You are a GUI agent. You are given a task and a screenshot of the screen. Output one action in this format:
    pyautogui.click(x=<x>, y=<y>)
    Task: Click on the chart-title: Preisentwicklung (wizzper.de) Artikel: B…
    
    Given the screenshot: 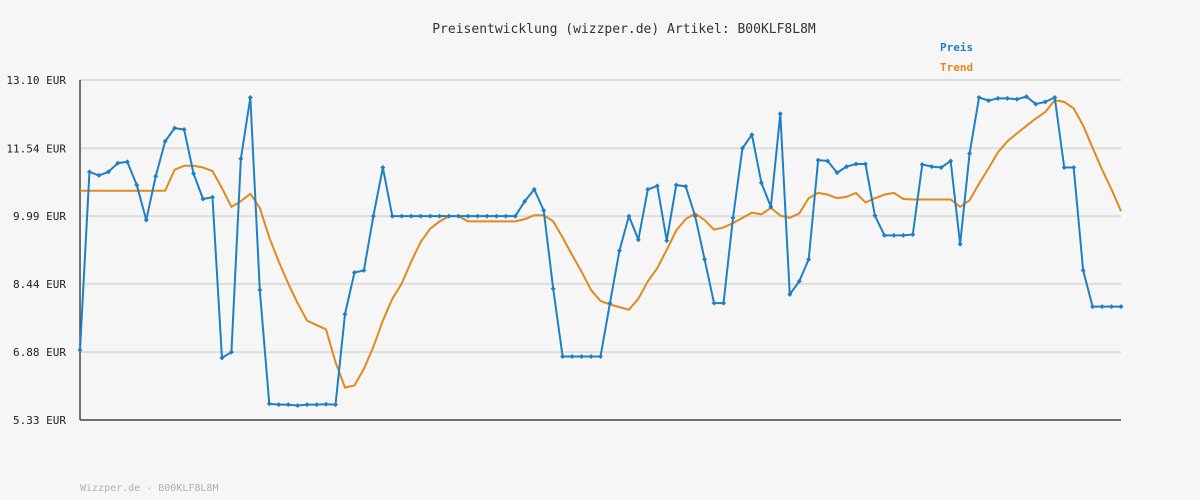 What is the action you would take?
    pyautogui.click(x=624, y=29)
    